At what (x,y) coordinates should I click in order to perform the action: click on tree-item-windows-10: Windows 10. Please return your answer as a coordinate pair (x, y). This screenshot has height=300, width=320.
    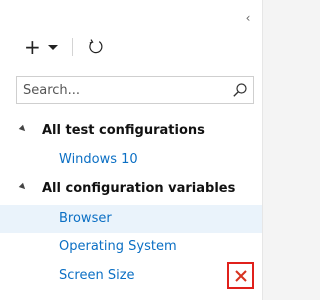
    Looking at the image, I should click on (131, 160).